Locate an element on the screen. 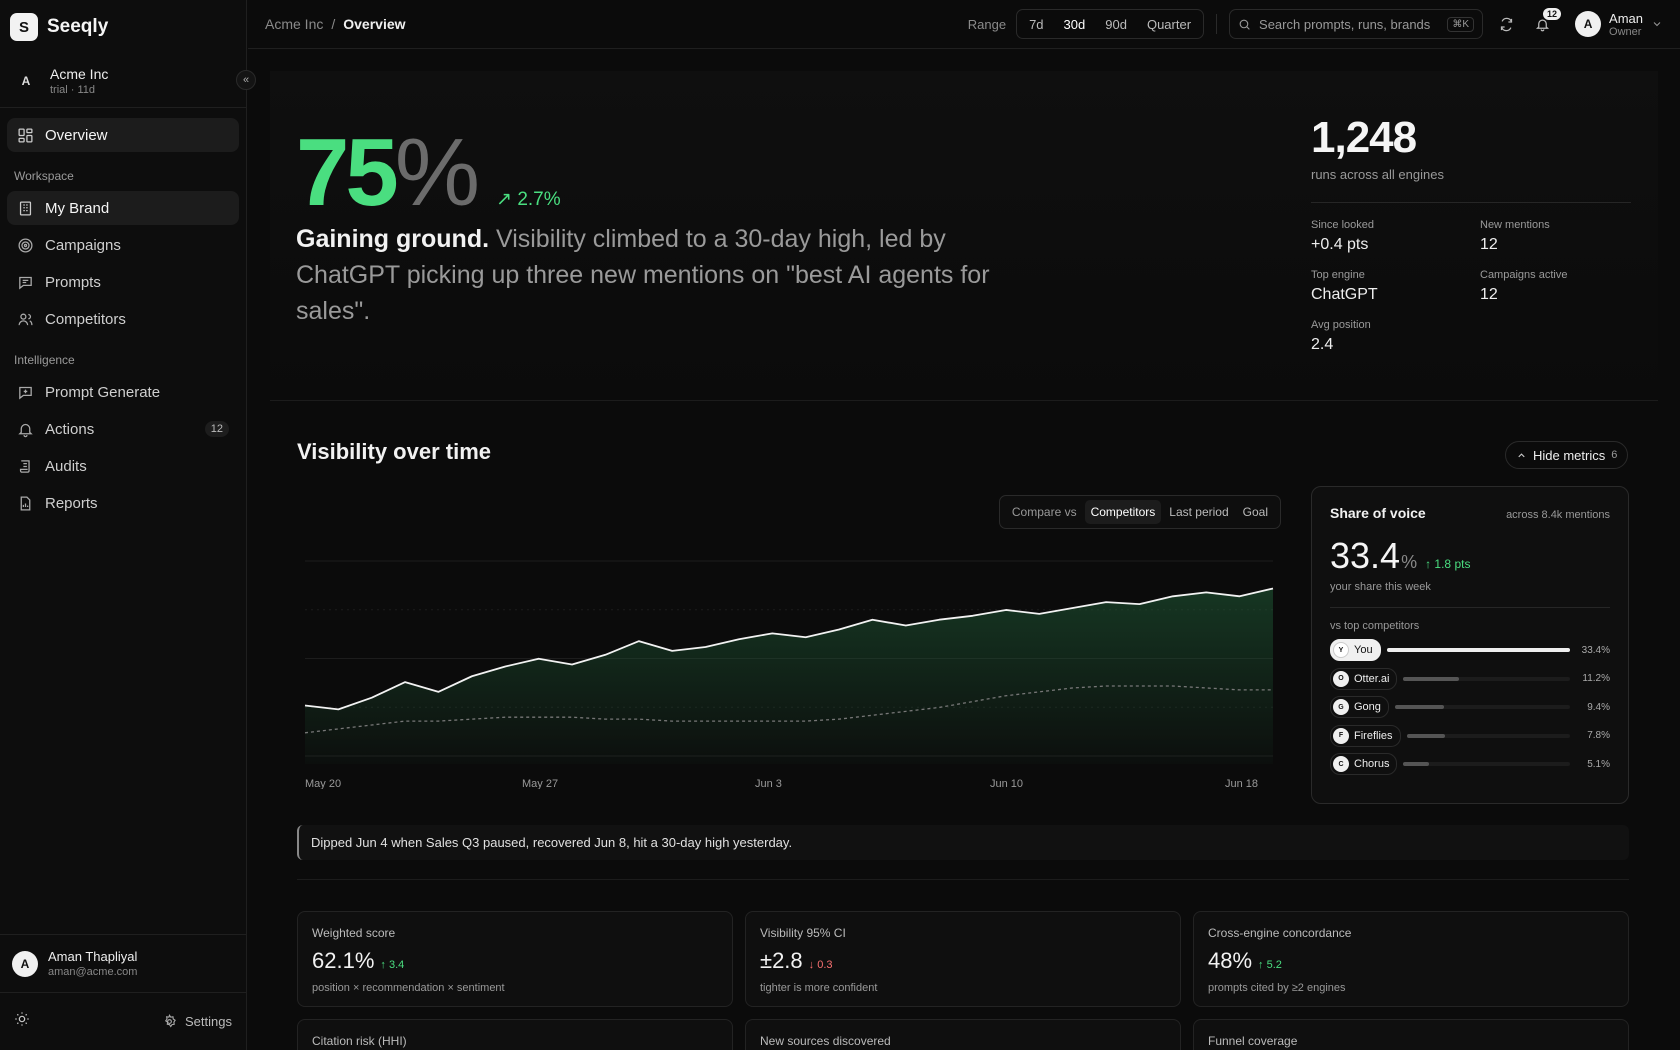  sidebar-footer: Settings is located at coordinates (123, 1021).